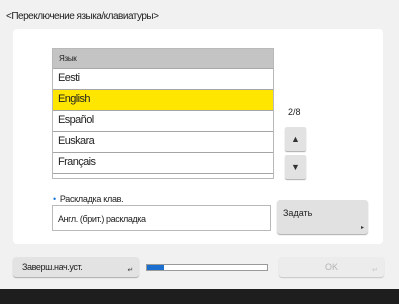  What do you see at coordinates (82, 16) in the screenshot?
I see `page-title: <Переключение языка/клавиатуры>` at bounding box center [82, 16].